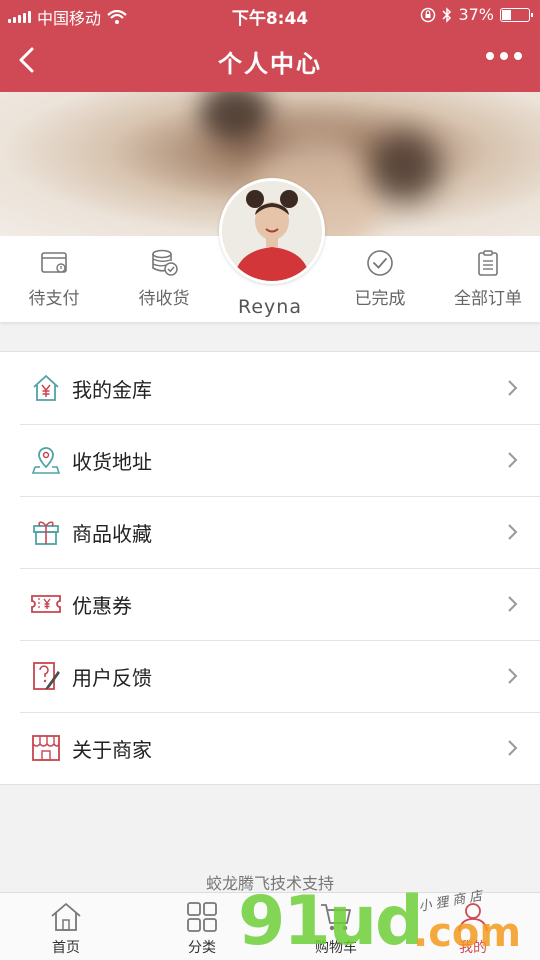  Describe the element at coordinates (473, 948) in the screenshot. I see `tab-label: 我的` at that location.